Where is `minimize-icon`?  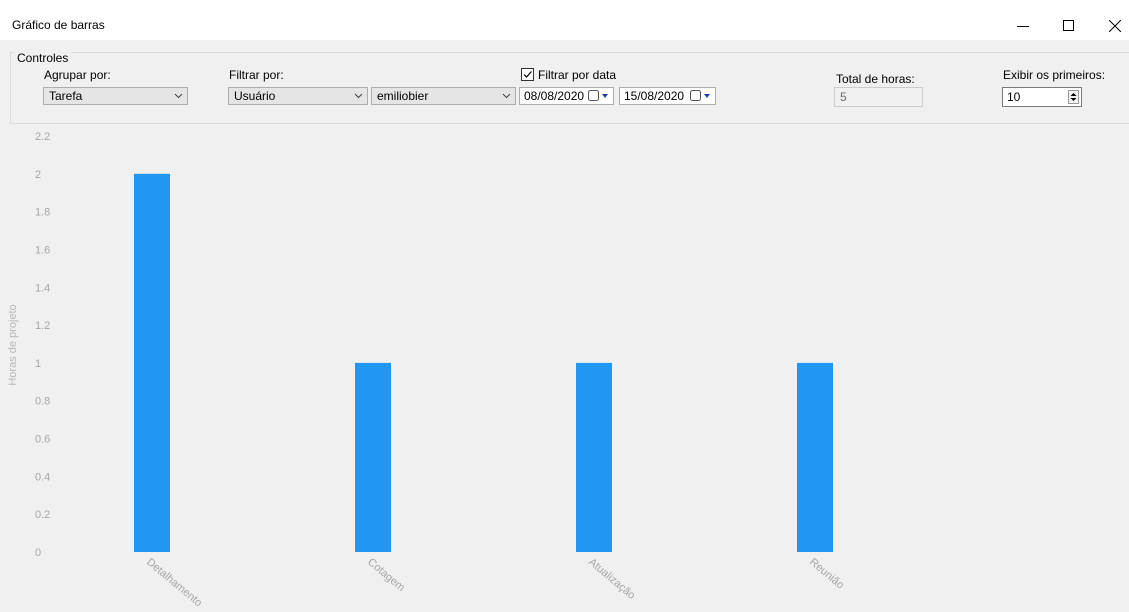 minimize-icon is located at coordinates (1023, 26).